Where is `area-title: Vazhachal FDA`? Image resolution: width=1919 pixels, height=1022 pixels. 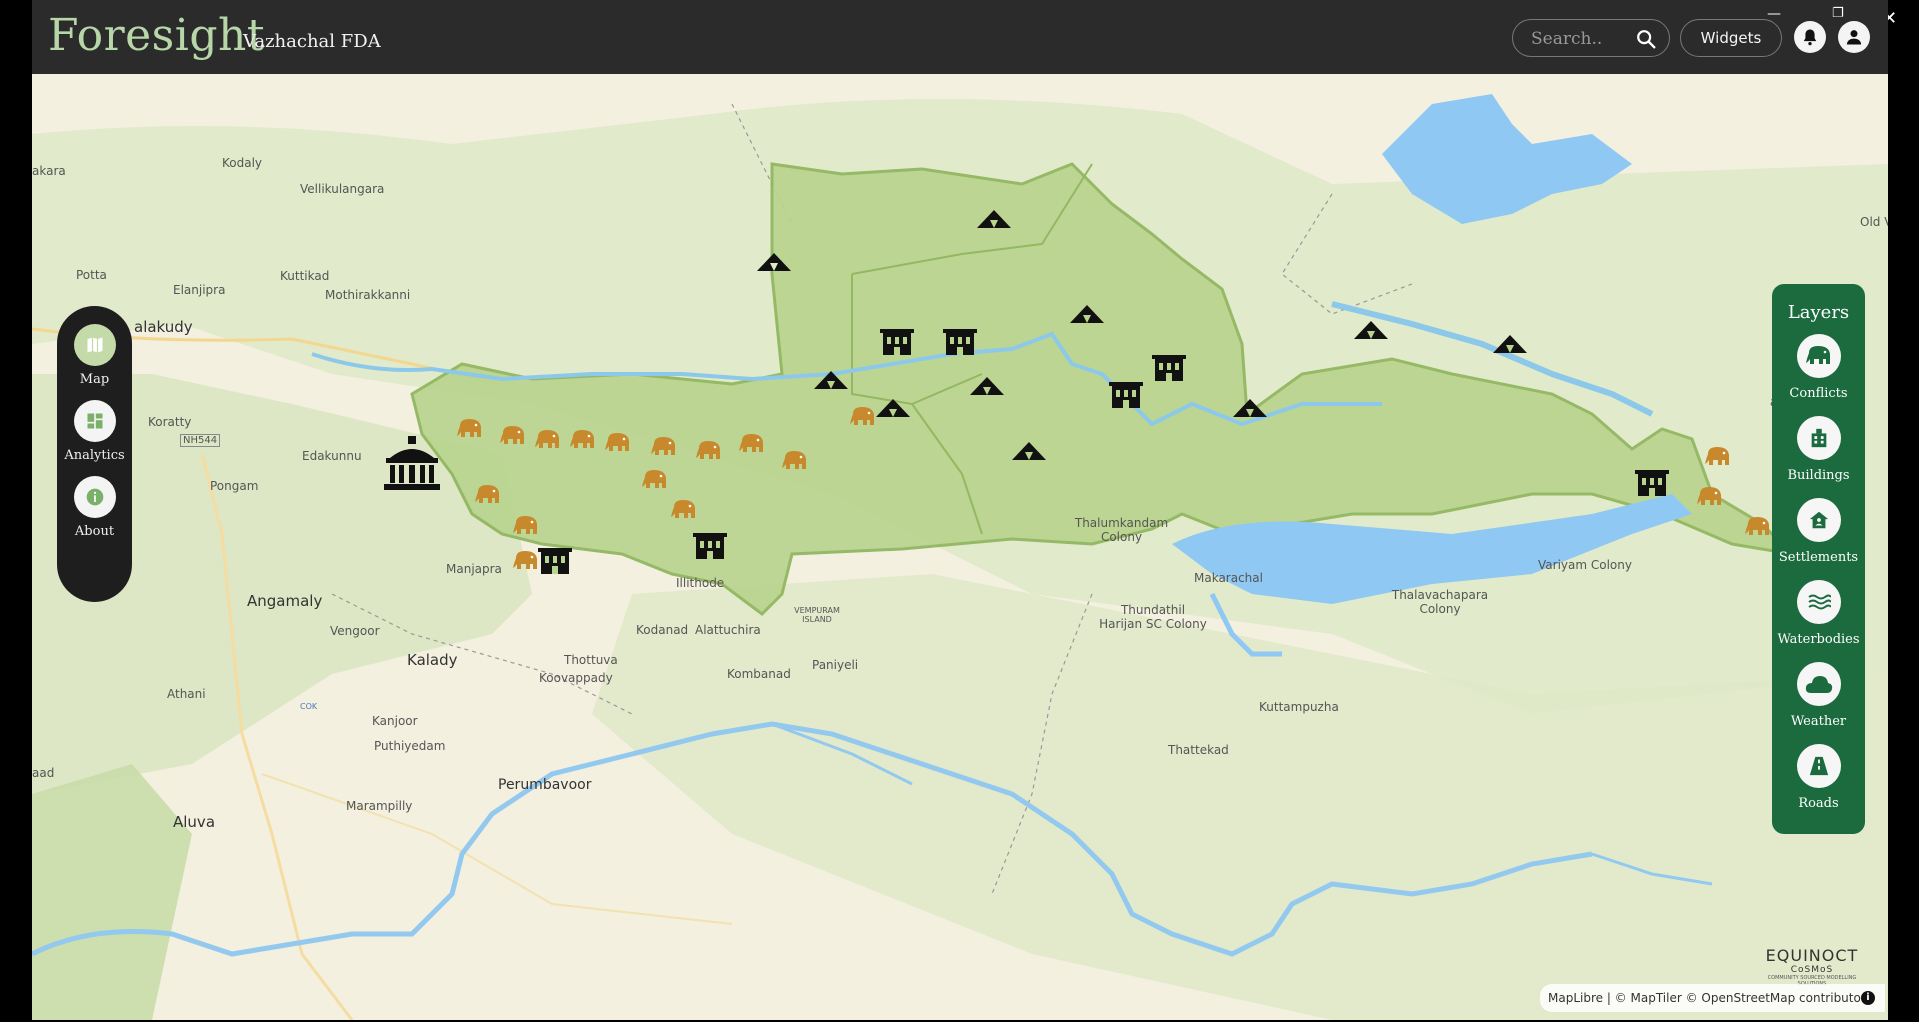
area-title: Vazhachal FDA is located at coordinates (312, 41).